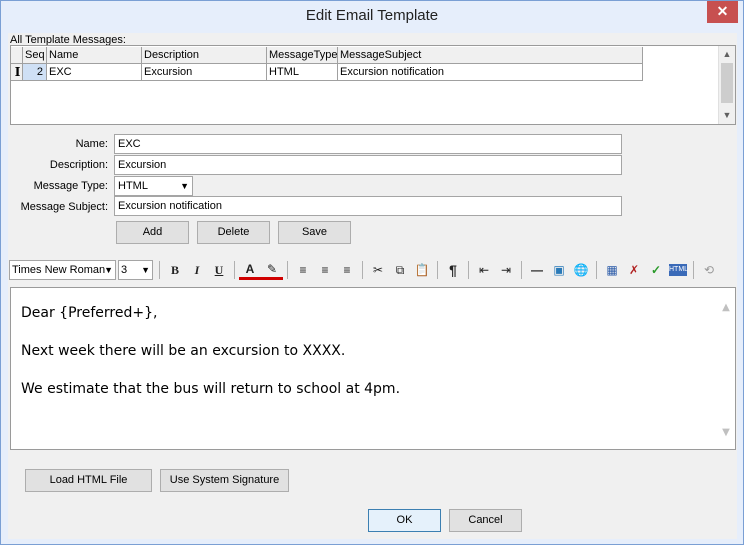 This screenshot has height=545, width=744. What do you see at coordinates (70, 186) in the screenshot?
I see `message-type-label: Message Type:` at bounding box center [70, 186].